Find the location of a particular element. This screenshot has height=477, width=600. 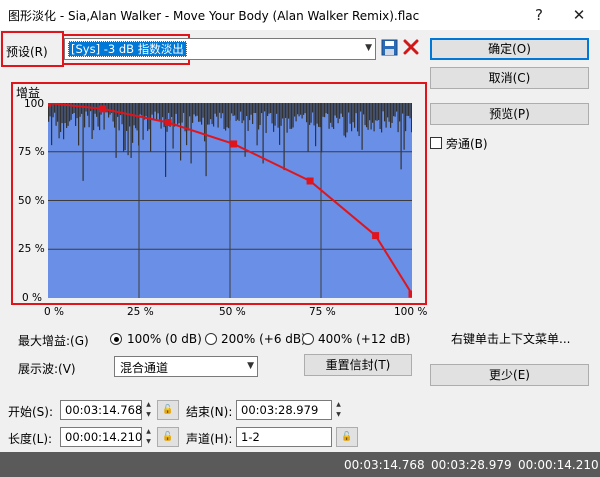

channel-field: 1-2 is located at coordinates (284, 437).